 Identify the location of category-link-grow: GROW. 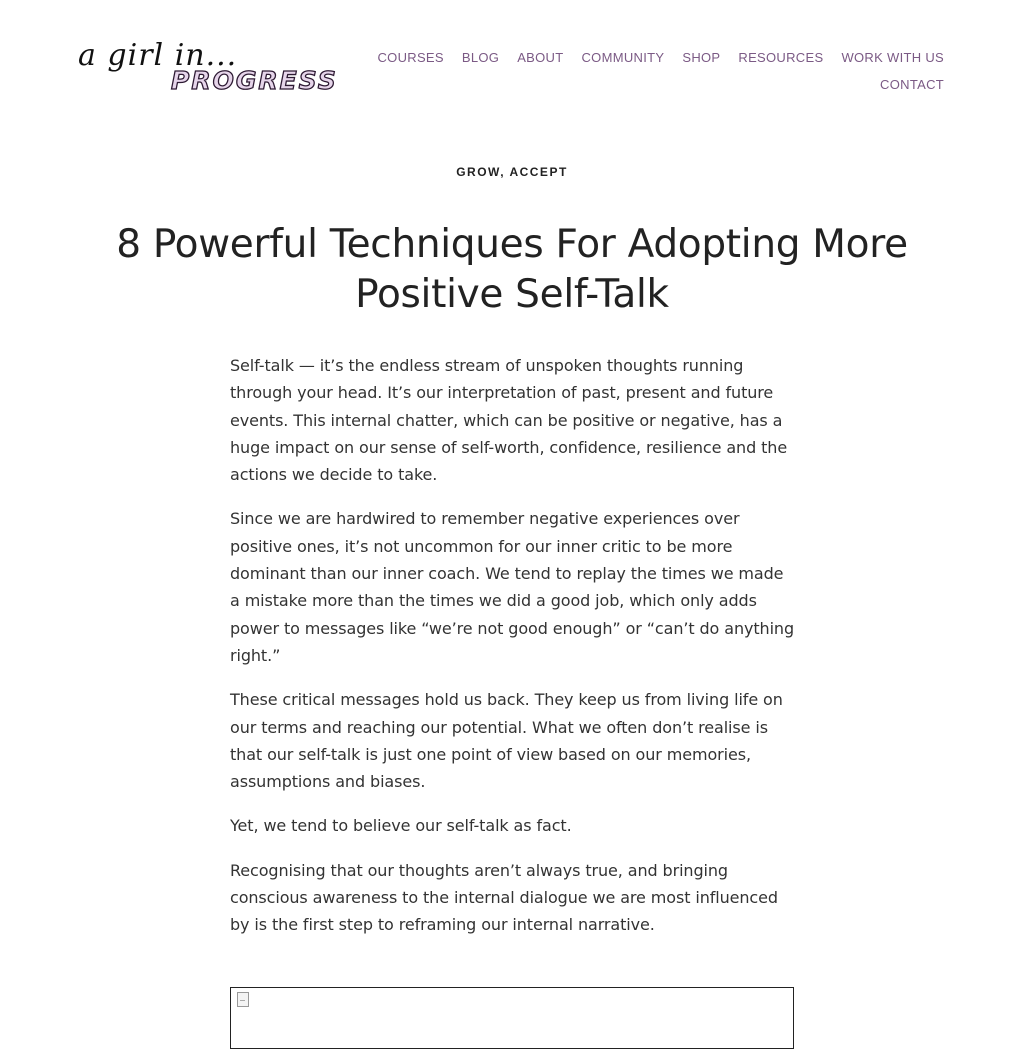
(478, 172).